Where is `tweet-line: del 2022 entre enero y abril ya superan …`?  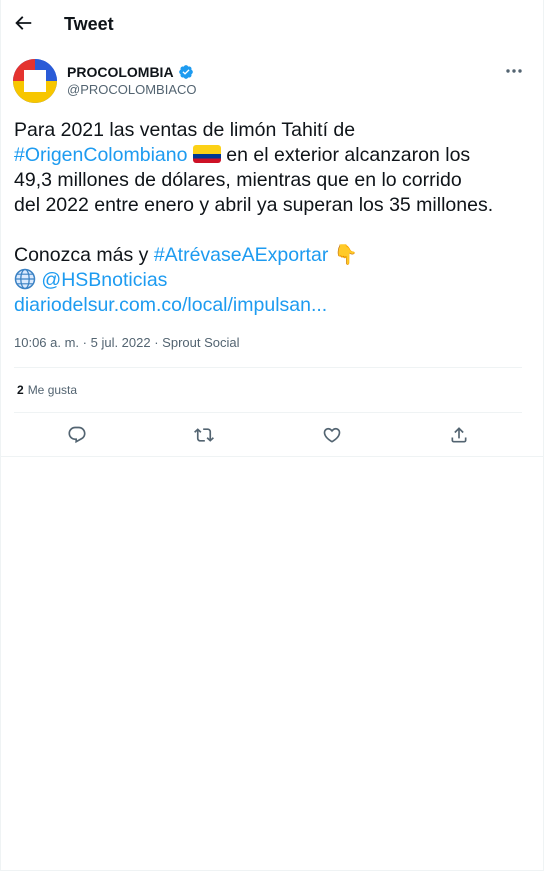
tweet-line: del 2022 entre enero y abril ya superan … is located at coordinates (254, 205).